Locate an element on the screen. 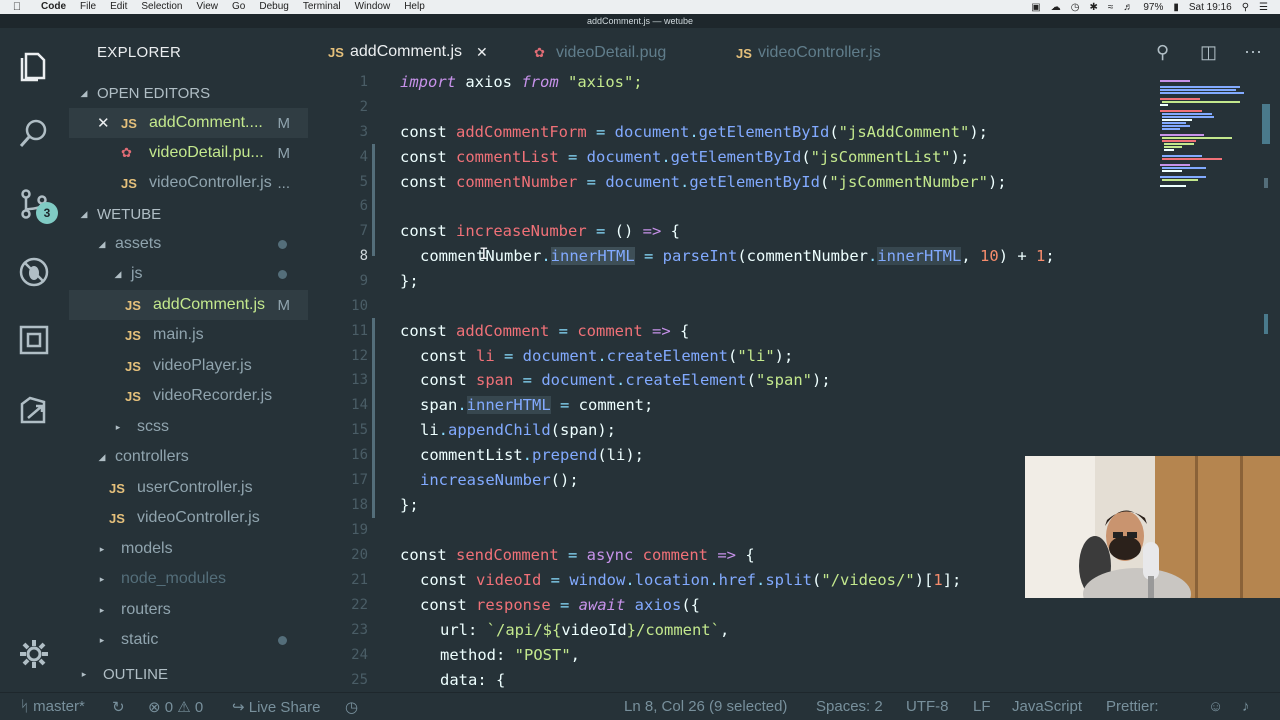 This screenshot has width=1280, height=720. split-editor-icon: ◫ is located at coordinates (1208, 52).